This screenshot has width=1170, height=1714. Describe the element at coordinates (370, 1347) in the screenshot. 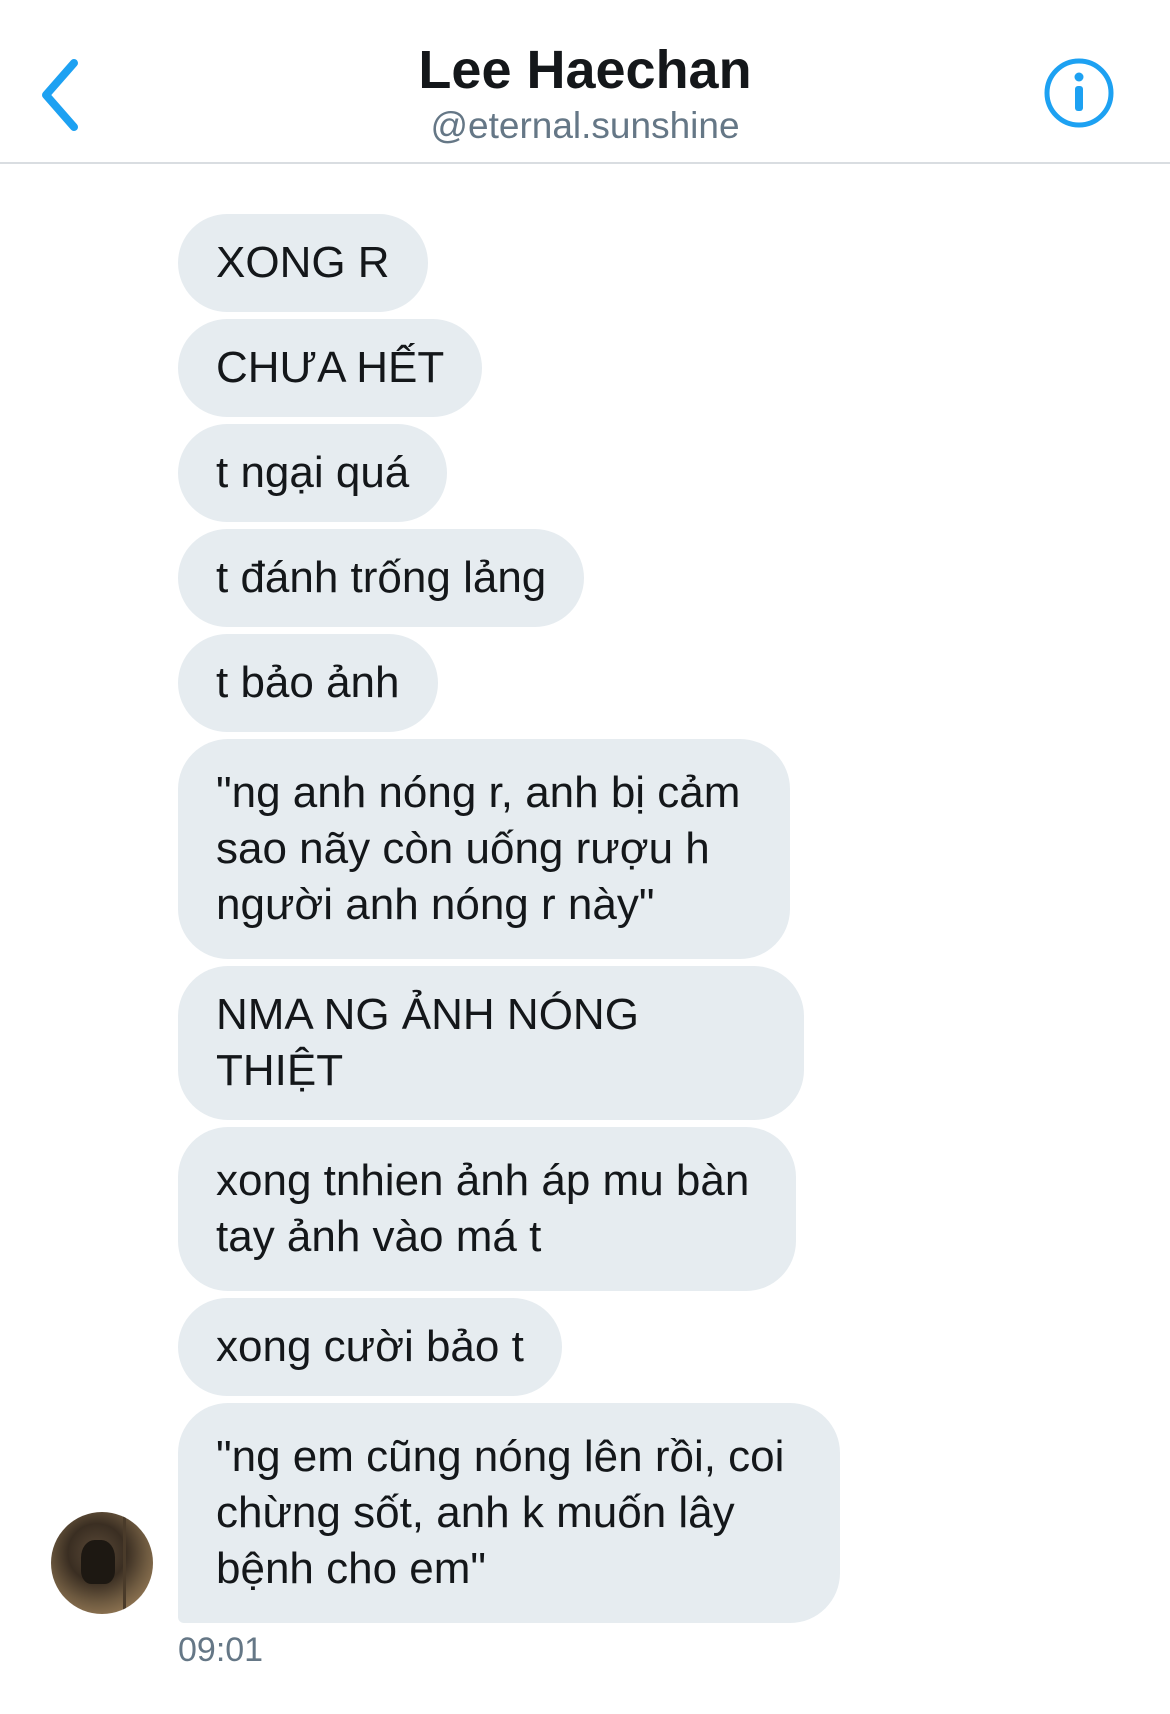

I see `message-bubble: xong cười bảo t` at that location.